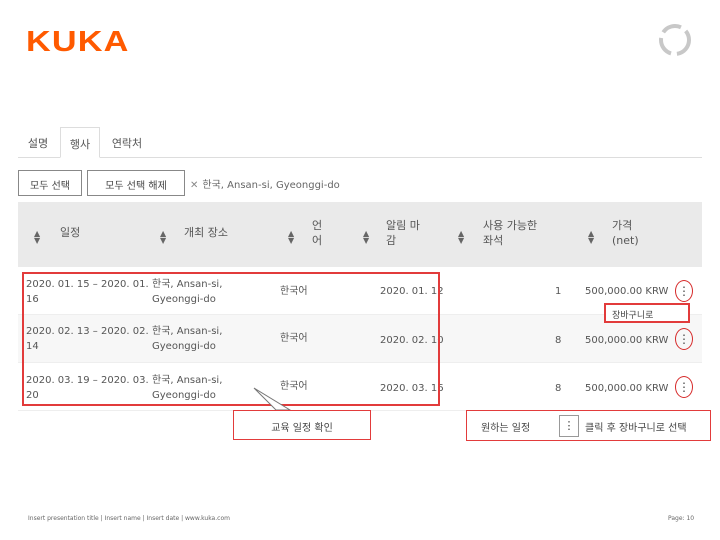 This screenshot has height=540, width=720. Describe the element at coordinates (558, 291) in the screenshot. I see `seats-cell: 1` at that location.